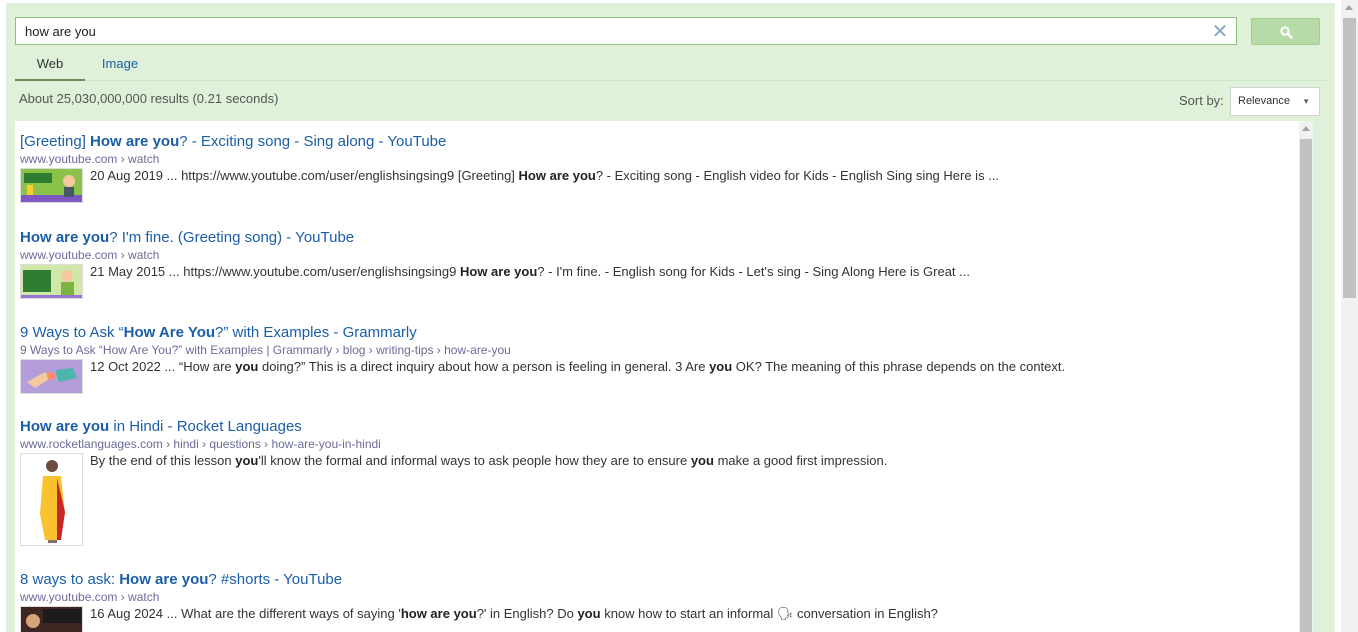 This screenshot has height=632, width=1358. What do you see at coordinates (800, 460) in the screenshot?
I see `text-segment: make a good first impression.` at bounding box center [800, 460].